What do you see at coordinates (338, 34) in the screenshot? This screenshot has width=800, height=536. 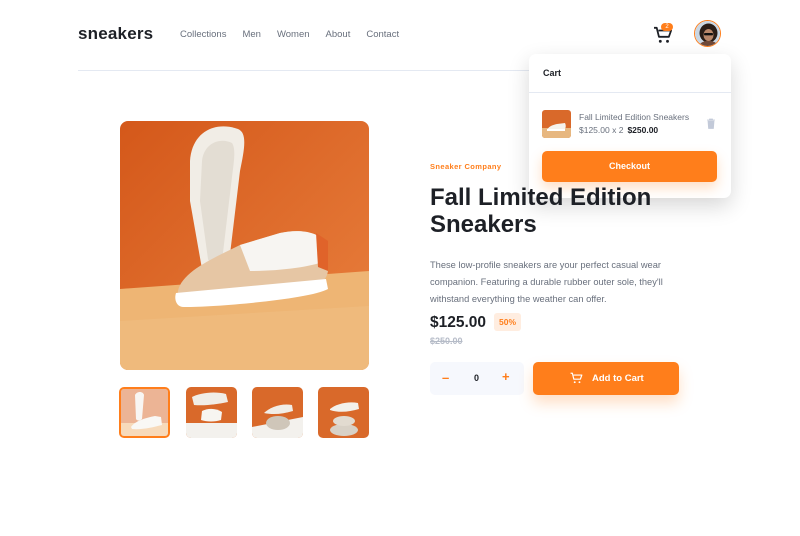 I see `nav-about: About` at bounding box center [338, 34].